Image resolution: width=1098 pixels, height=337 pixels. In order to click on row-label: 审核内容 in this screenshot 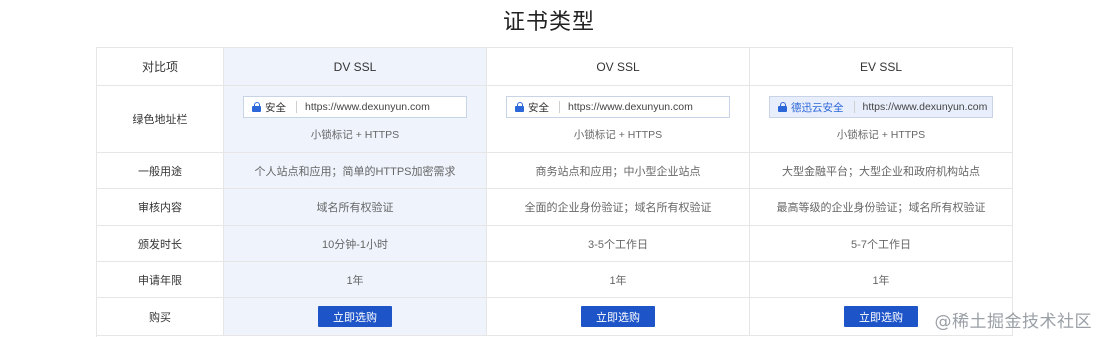, I will do `click(160, 207)`.